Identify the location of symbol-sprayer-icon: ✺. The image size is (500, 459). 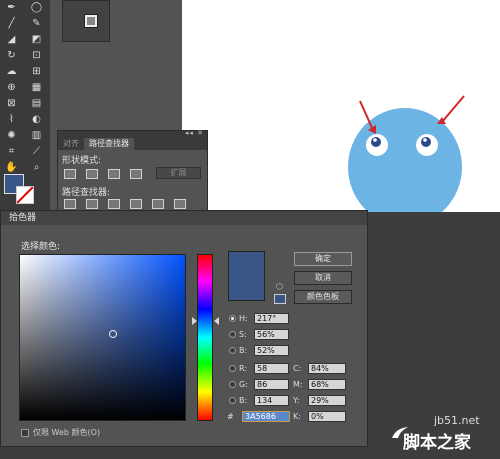
(11, 136).